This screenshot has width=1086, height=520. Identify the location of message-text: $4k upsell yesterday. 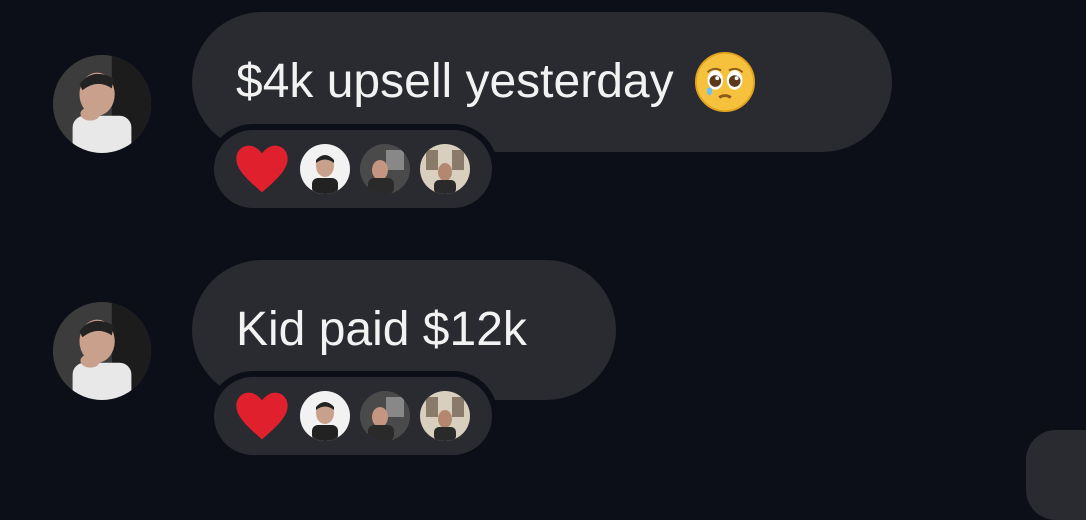
(455, 81).